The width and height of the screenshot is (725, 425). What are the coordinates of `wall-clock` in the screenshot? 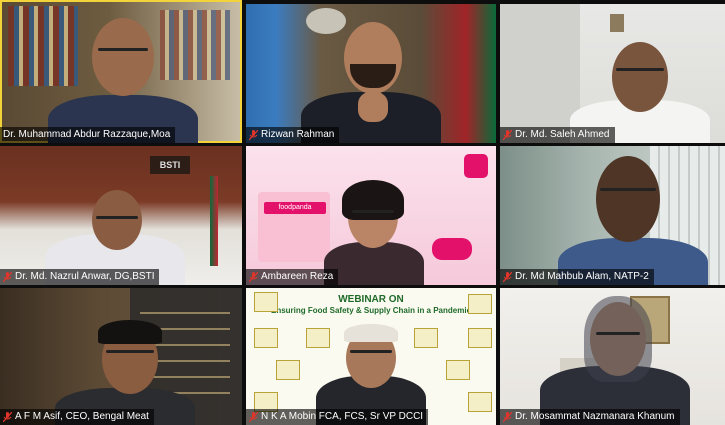 It's located at (617, 23).